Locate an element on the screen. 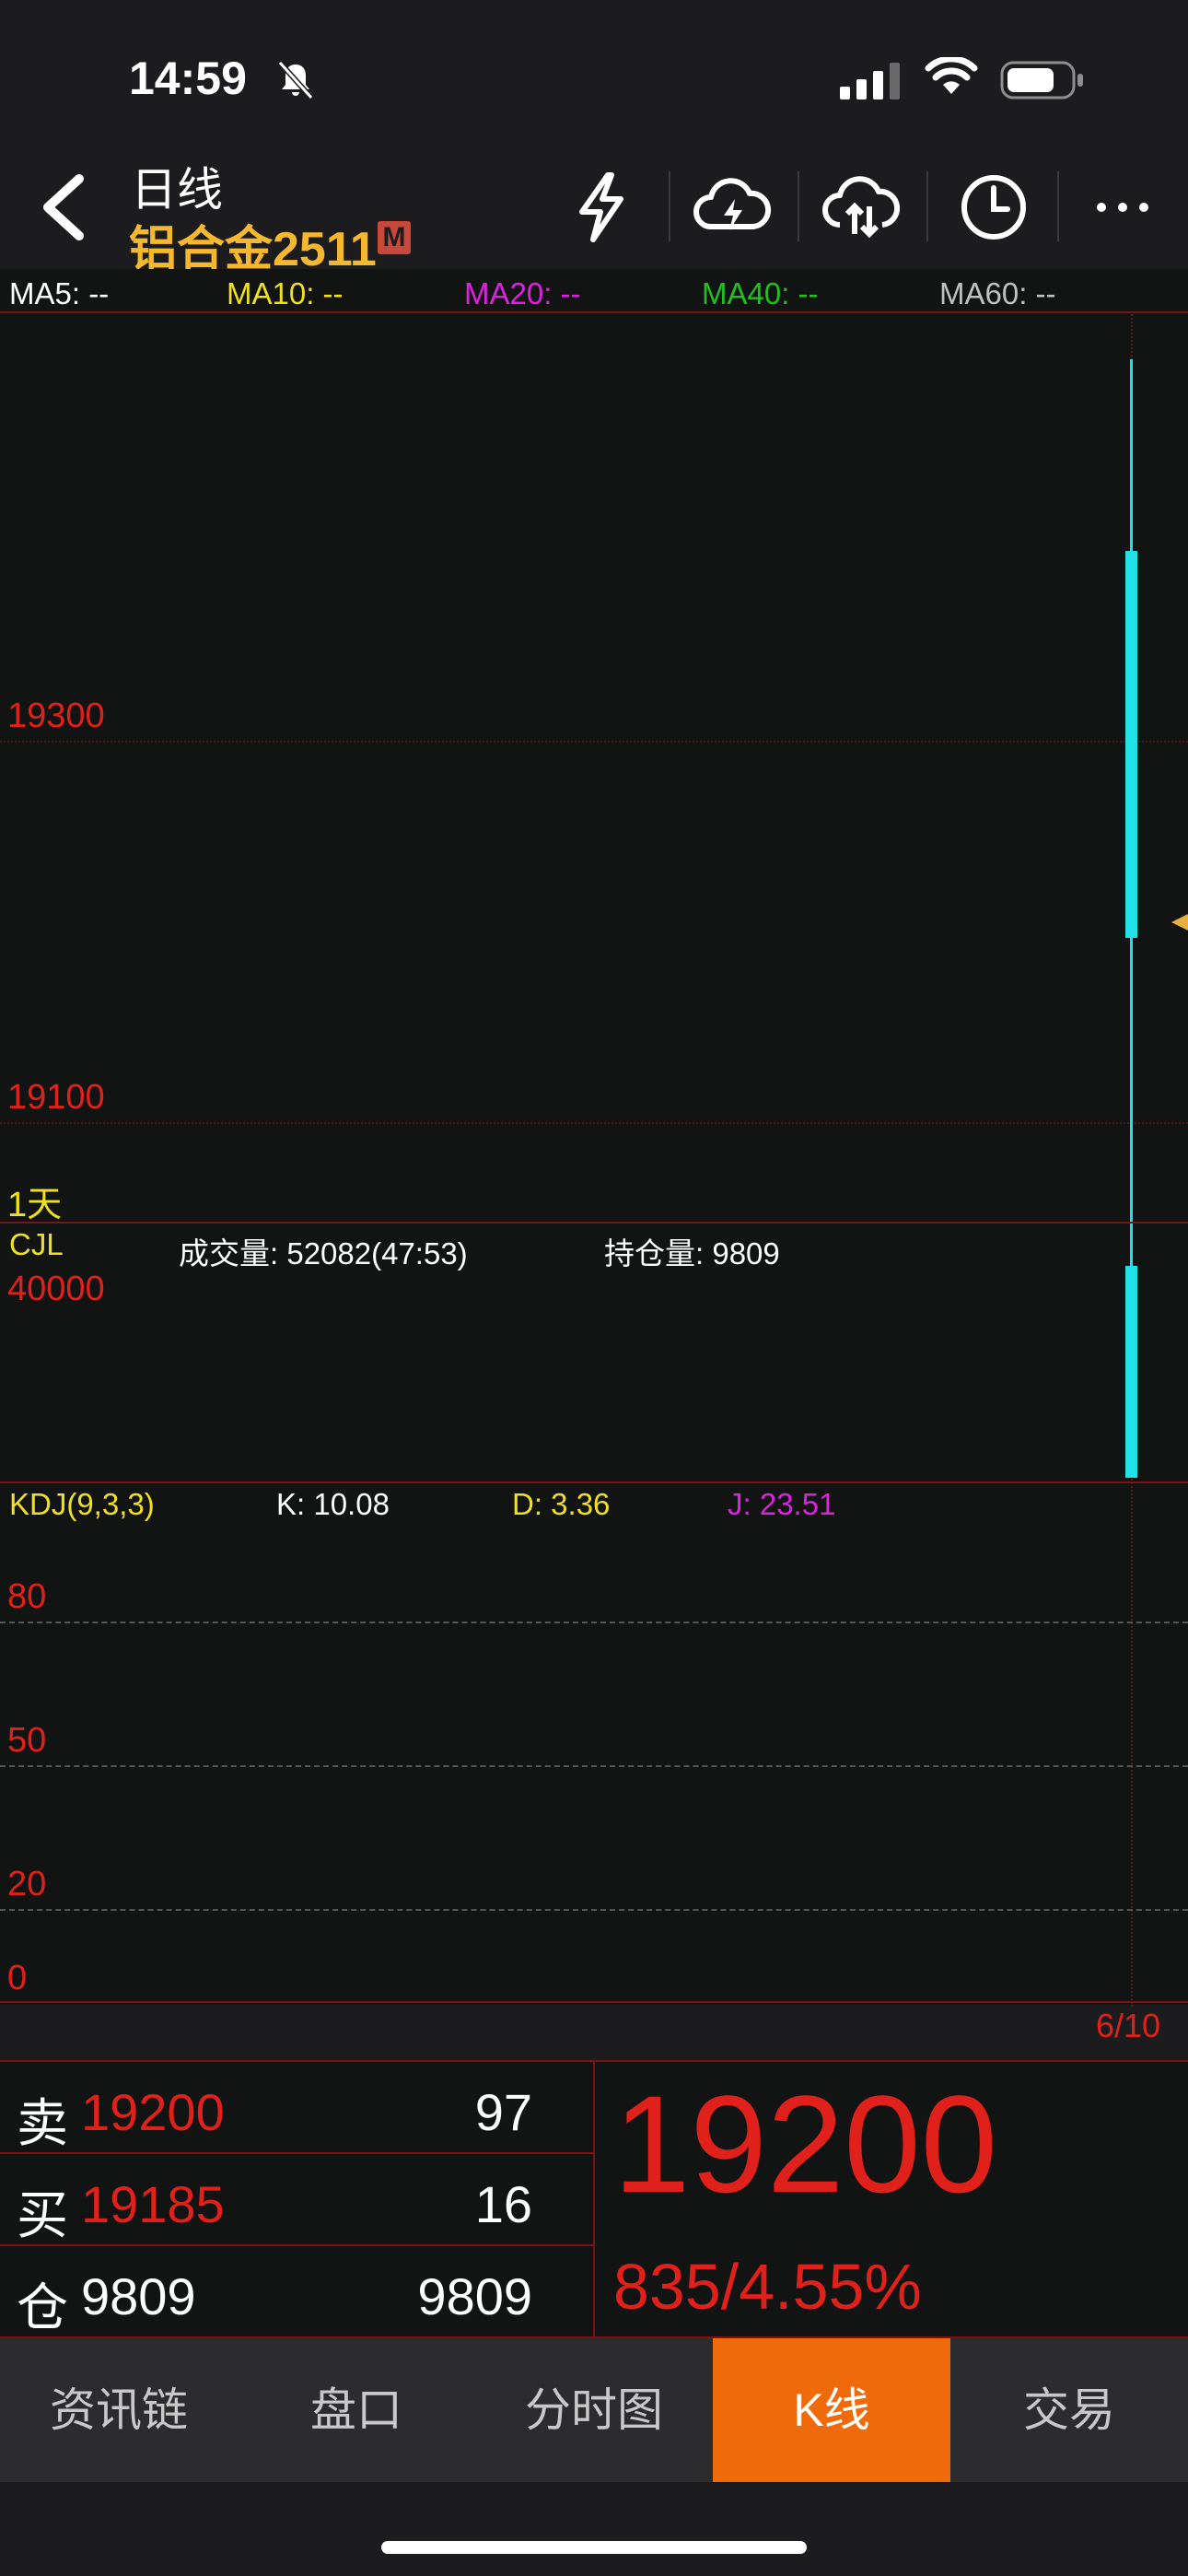 This screenshot has width=1188, height=2576. kdj-axis-label-0: 0 is located at coordinates (17, 1978).